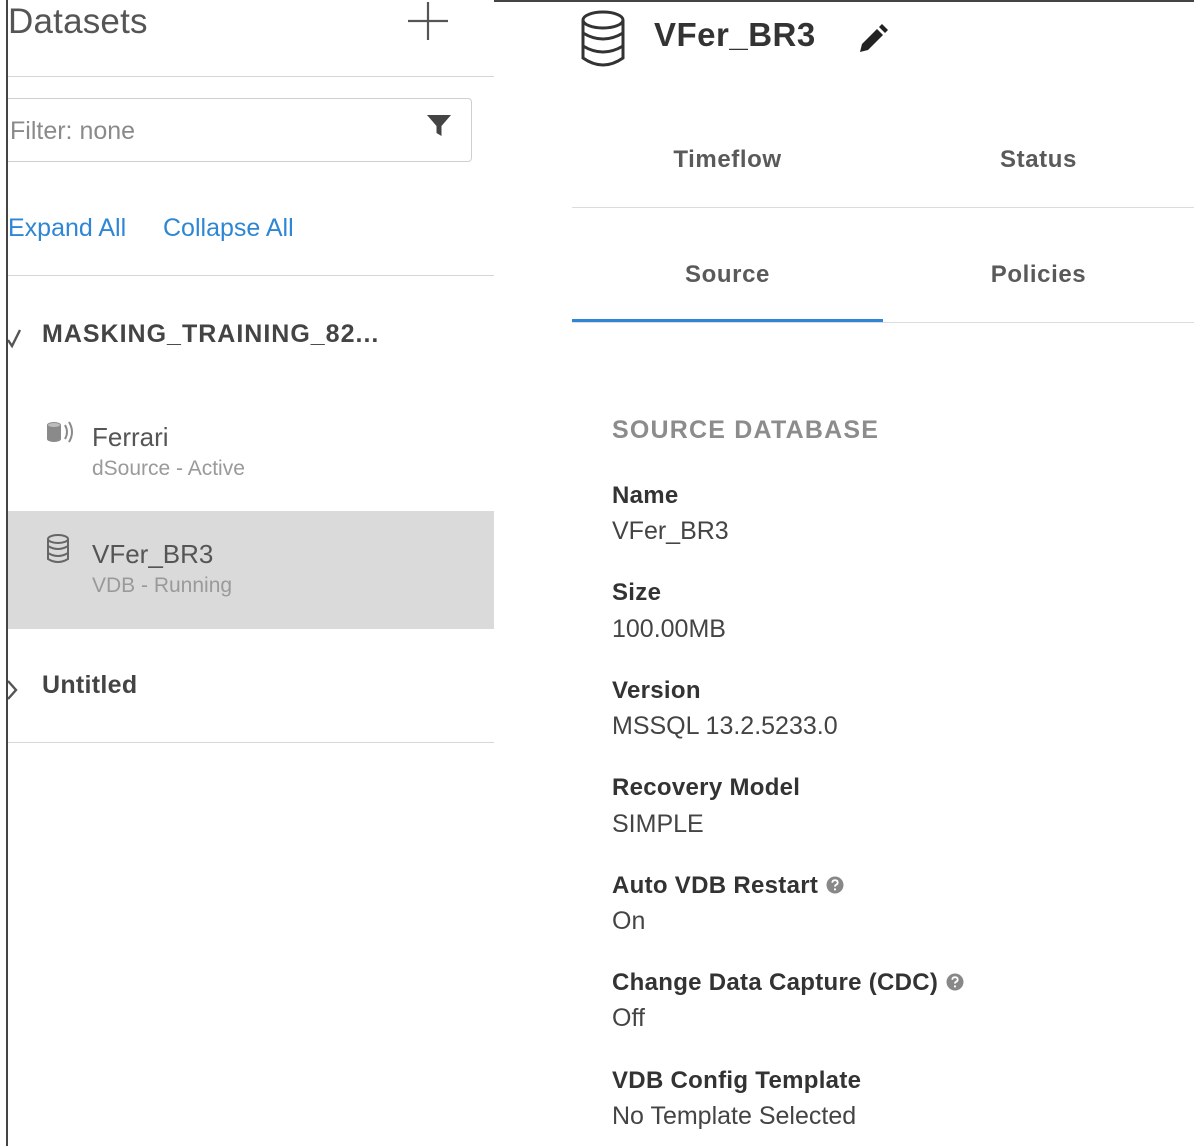 The height and width of the screenshot is (1146, 1194). What do you see at coordinates (746, 430) in the screenshot?
I see `section-title: SOURCE DATABASE` at bounding box center [746, 430].